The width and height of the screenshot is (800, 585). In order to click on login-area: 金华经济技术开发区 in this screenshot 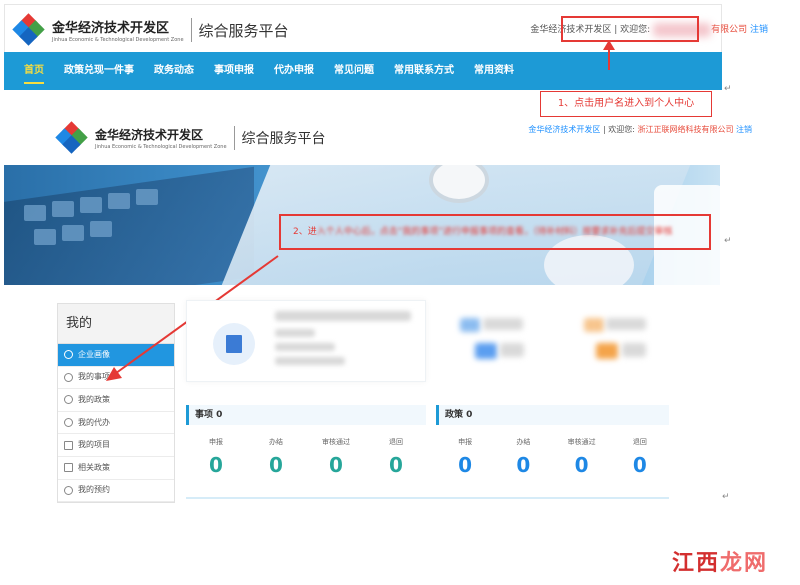, I will do `click(564, 129)`.